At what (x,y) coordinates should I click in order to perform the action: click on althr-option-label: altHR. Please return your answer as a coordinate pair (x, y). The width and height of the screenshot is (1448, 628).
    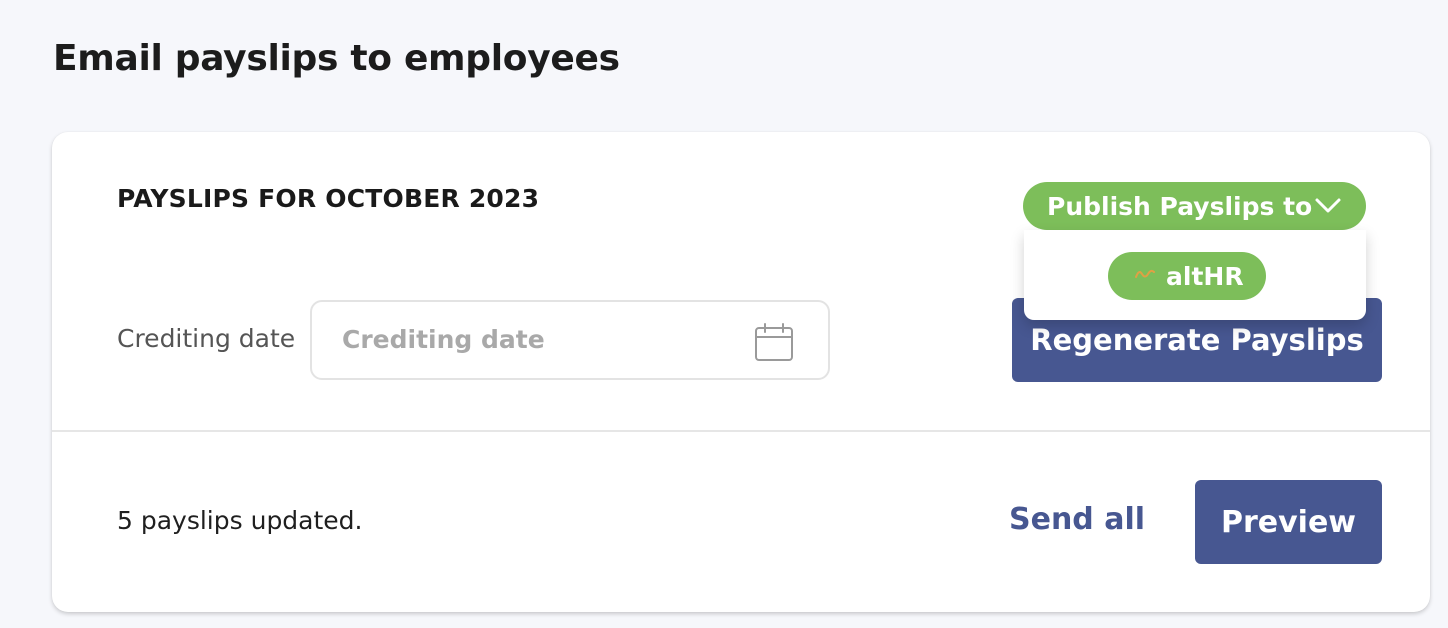
    Looking at the image, I should click on (1205, 276).